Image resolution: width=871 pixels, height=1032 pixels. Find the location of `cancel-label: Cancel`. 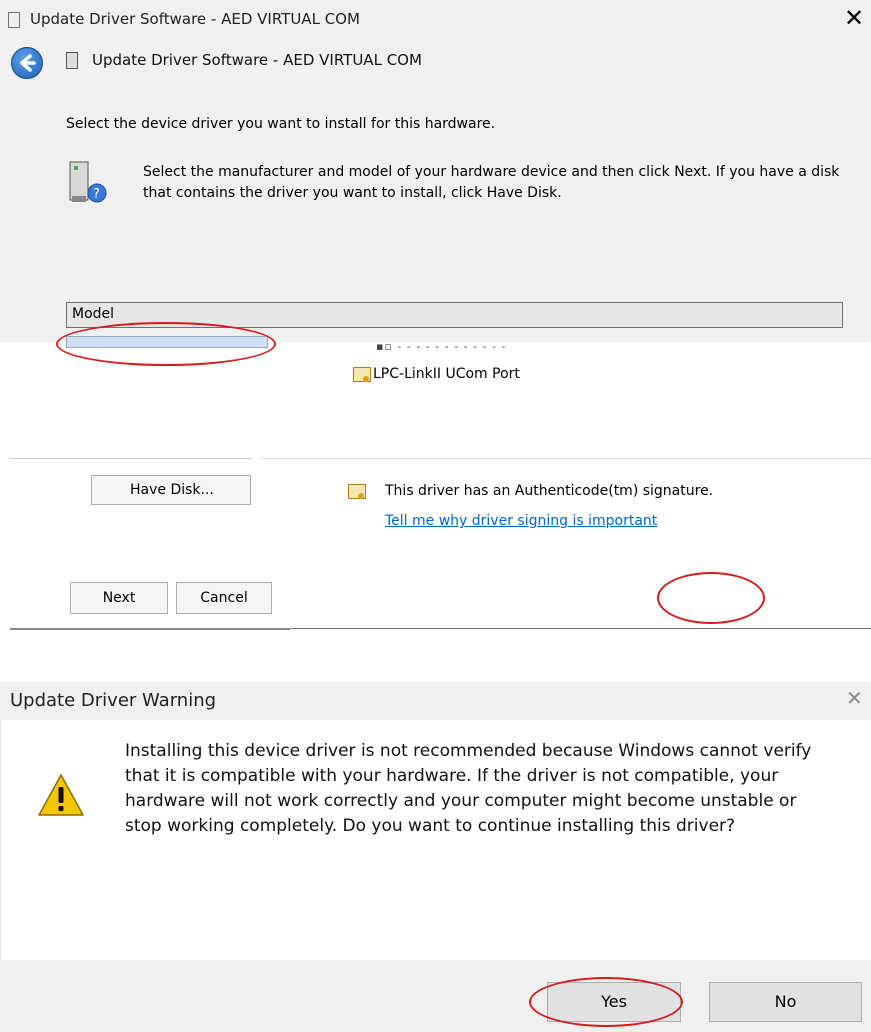

cancel-label: Cancel is located at coordinates (224, 598).